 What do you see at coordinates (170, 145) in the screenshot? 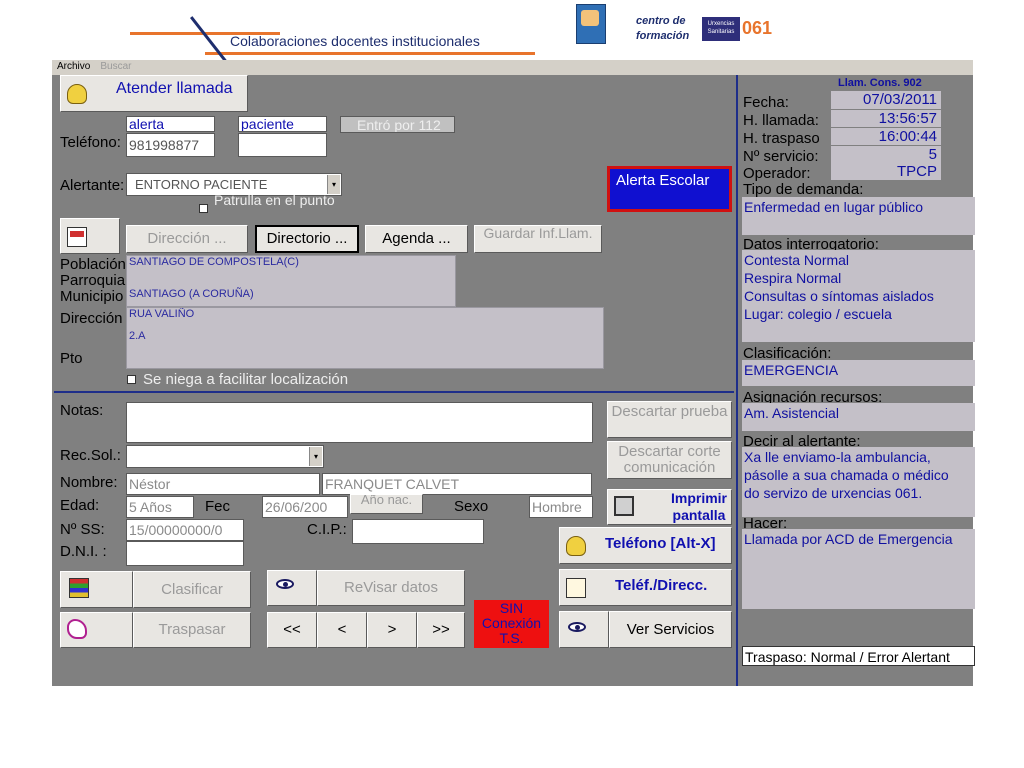
I see `telefono-input: 981998877` at bounding box center [170, 145].